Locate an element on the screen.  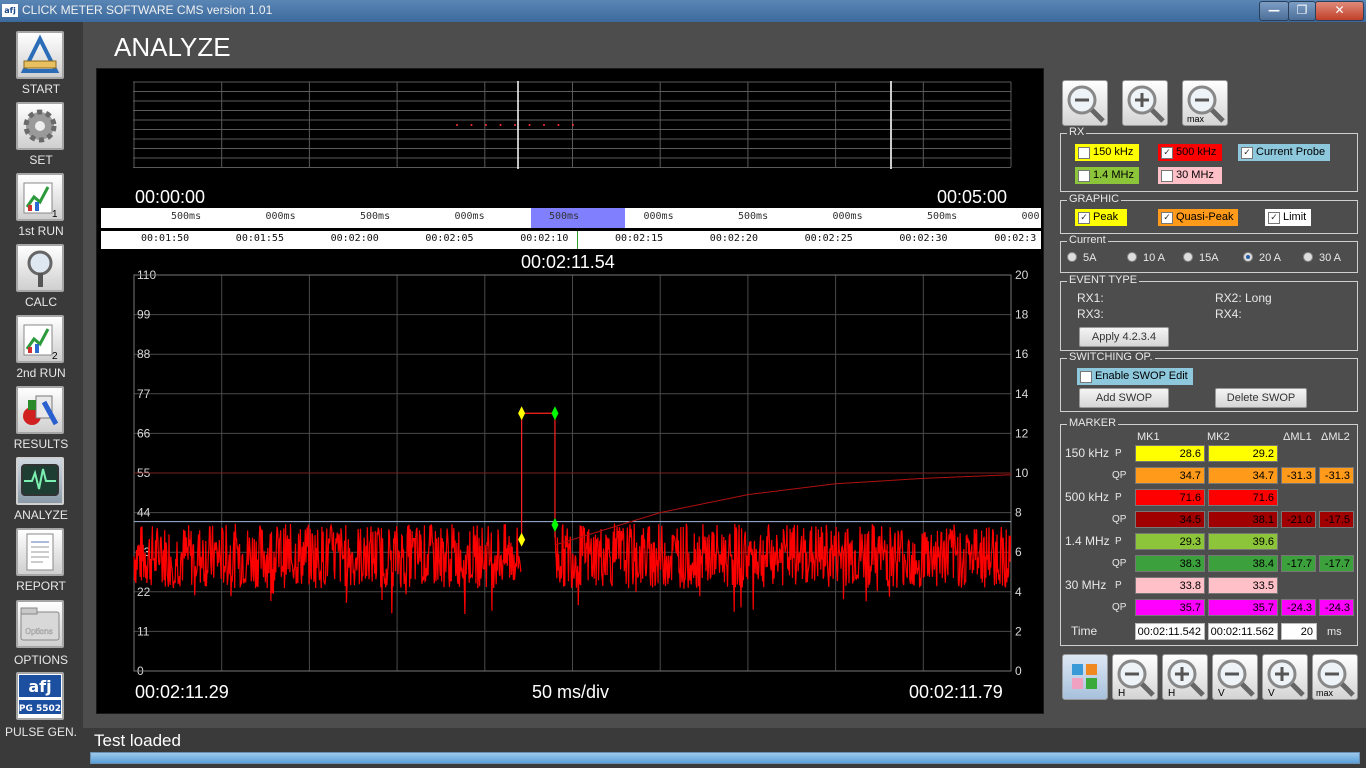
grid-color-icon is located at coordinates (1084, 676).